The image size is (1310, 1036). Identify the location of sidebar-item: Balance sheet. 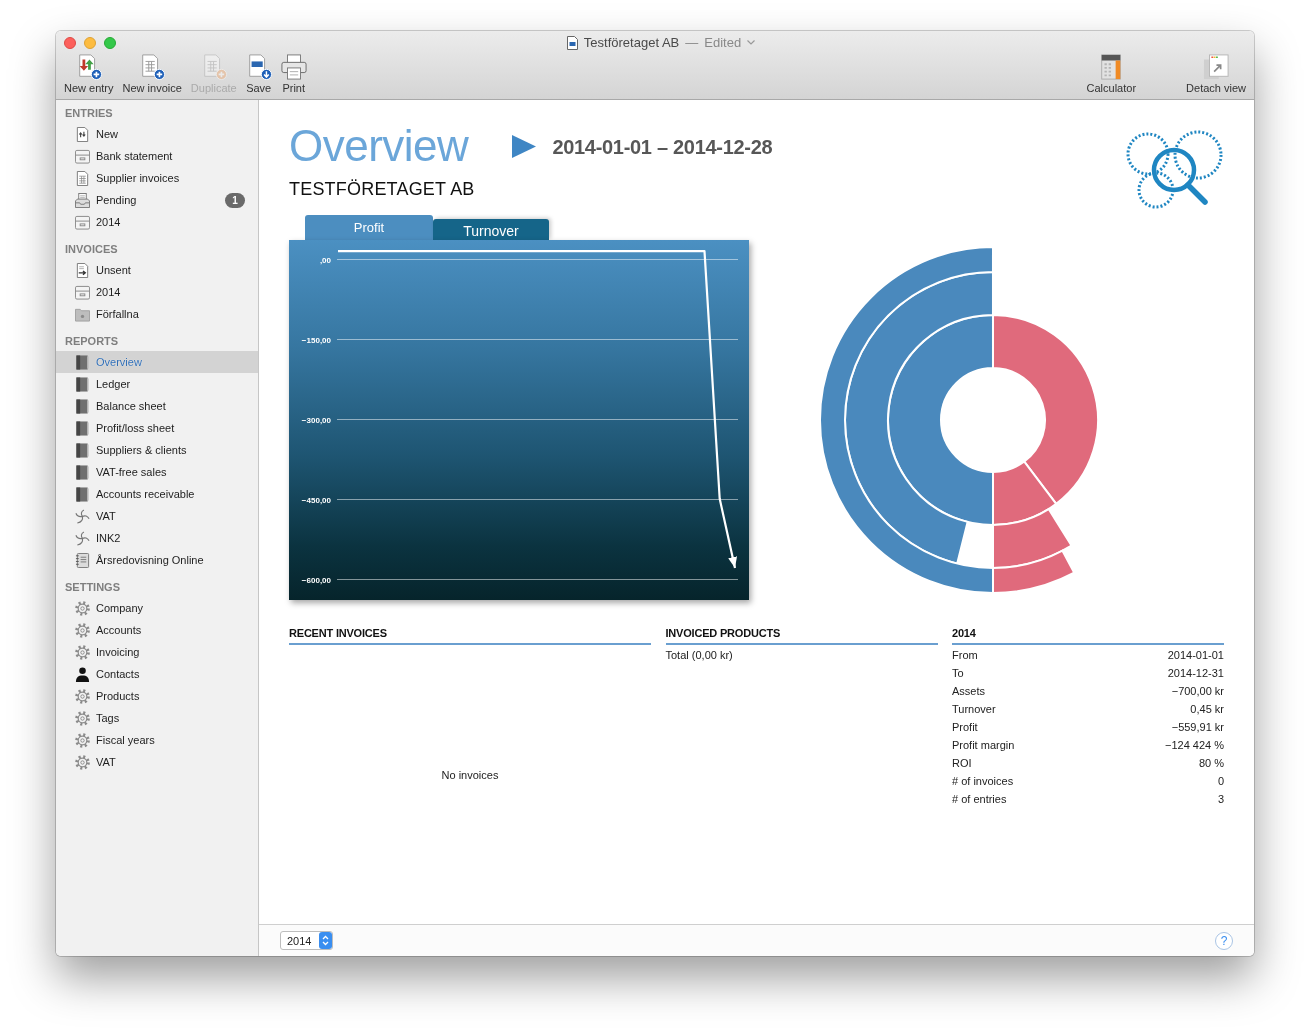
(157, 406).